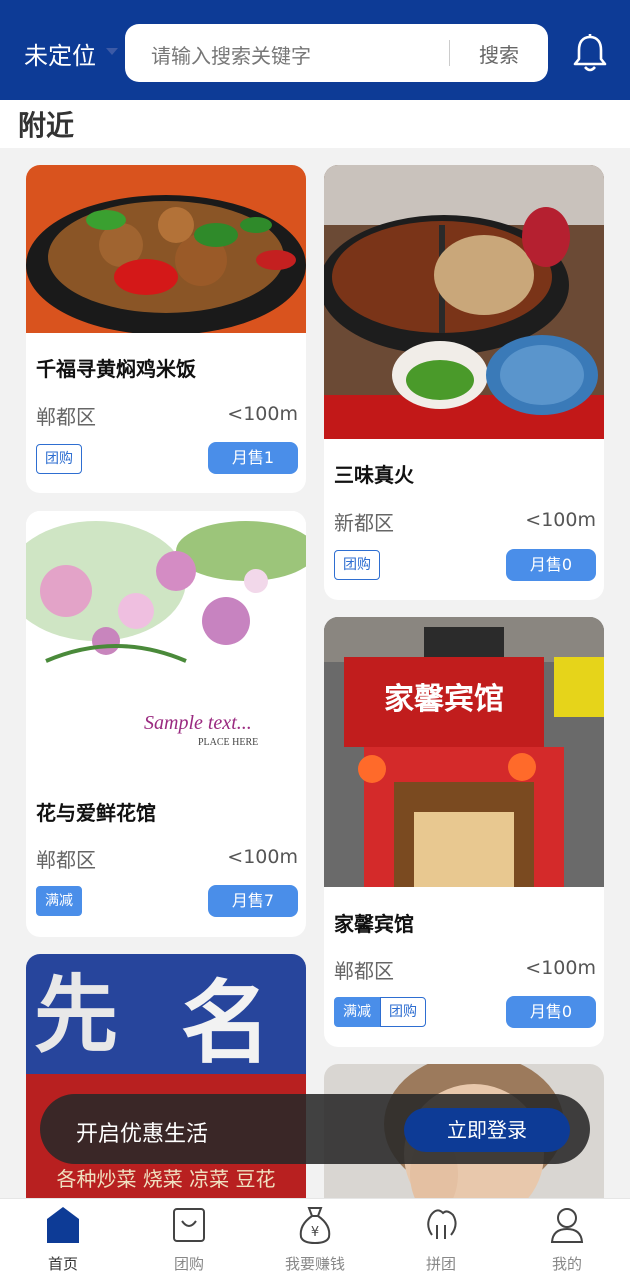 This screenshot has height=1280, width=630. I want to click on bell-icon, so click(590, 53).